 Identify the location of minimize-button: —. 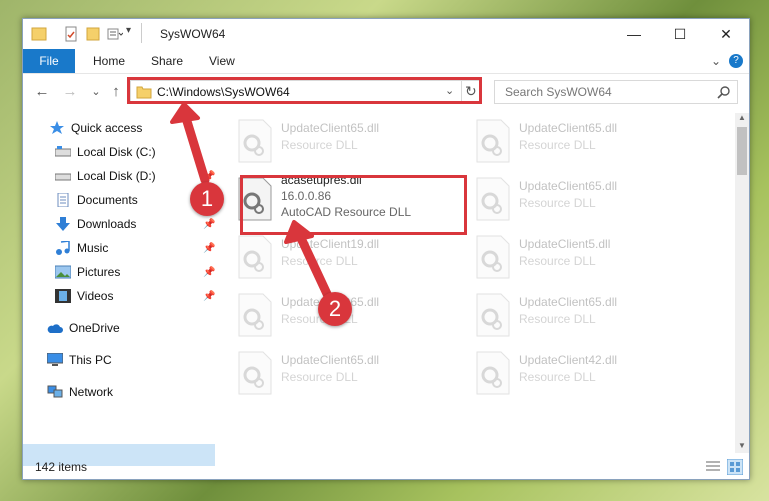
(634, 34).